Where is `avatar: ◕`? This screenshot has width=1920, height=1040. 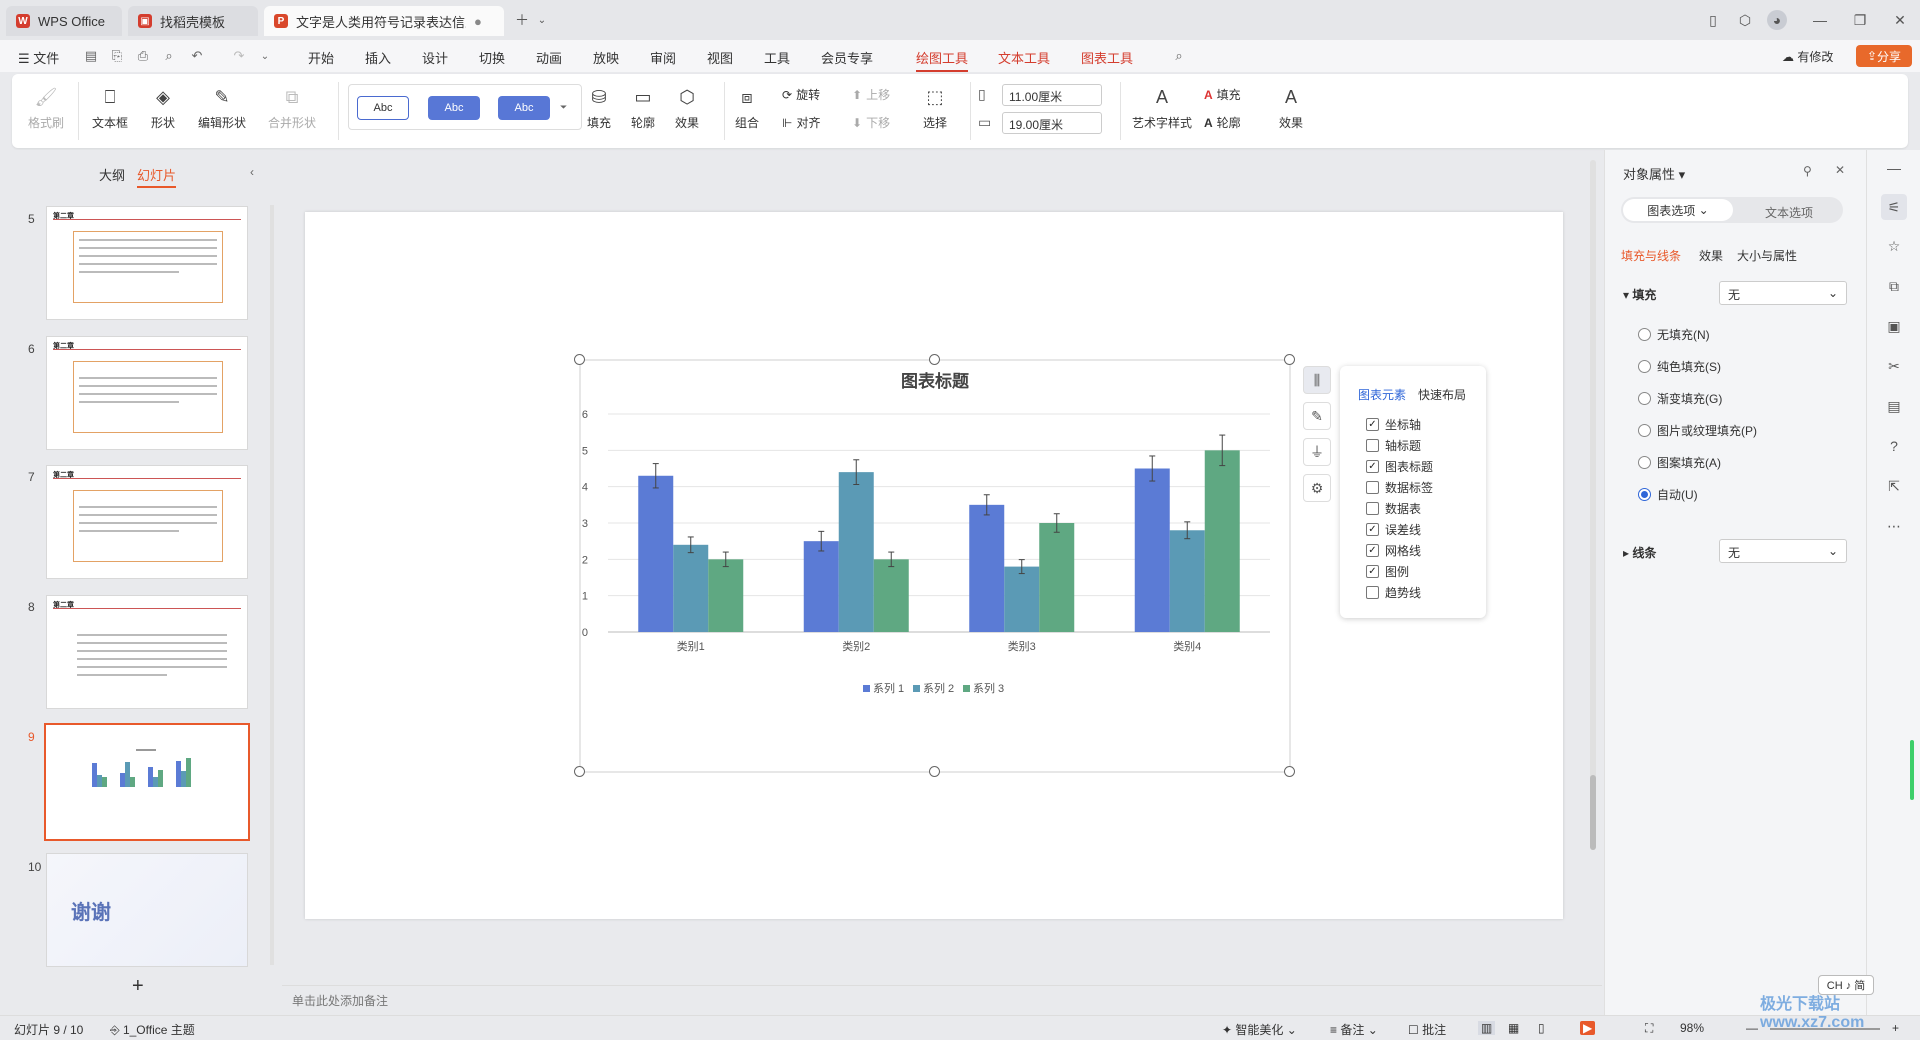 avatar: ◕ is located at coordinates (1777, 20).